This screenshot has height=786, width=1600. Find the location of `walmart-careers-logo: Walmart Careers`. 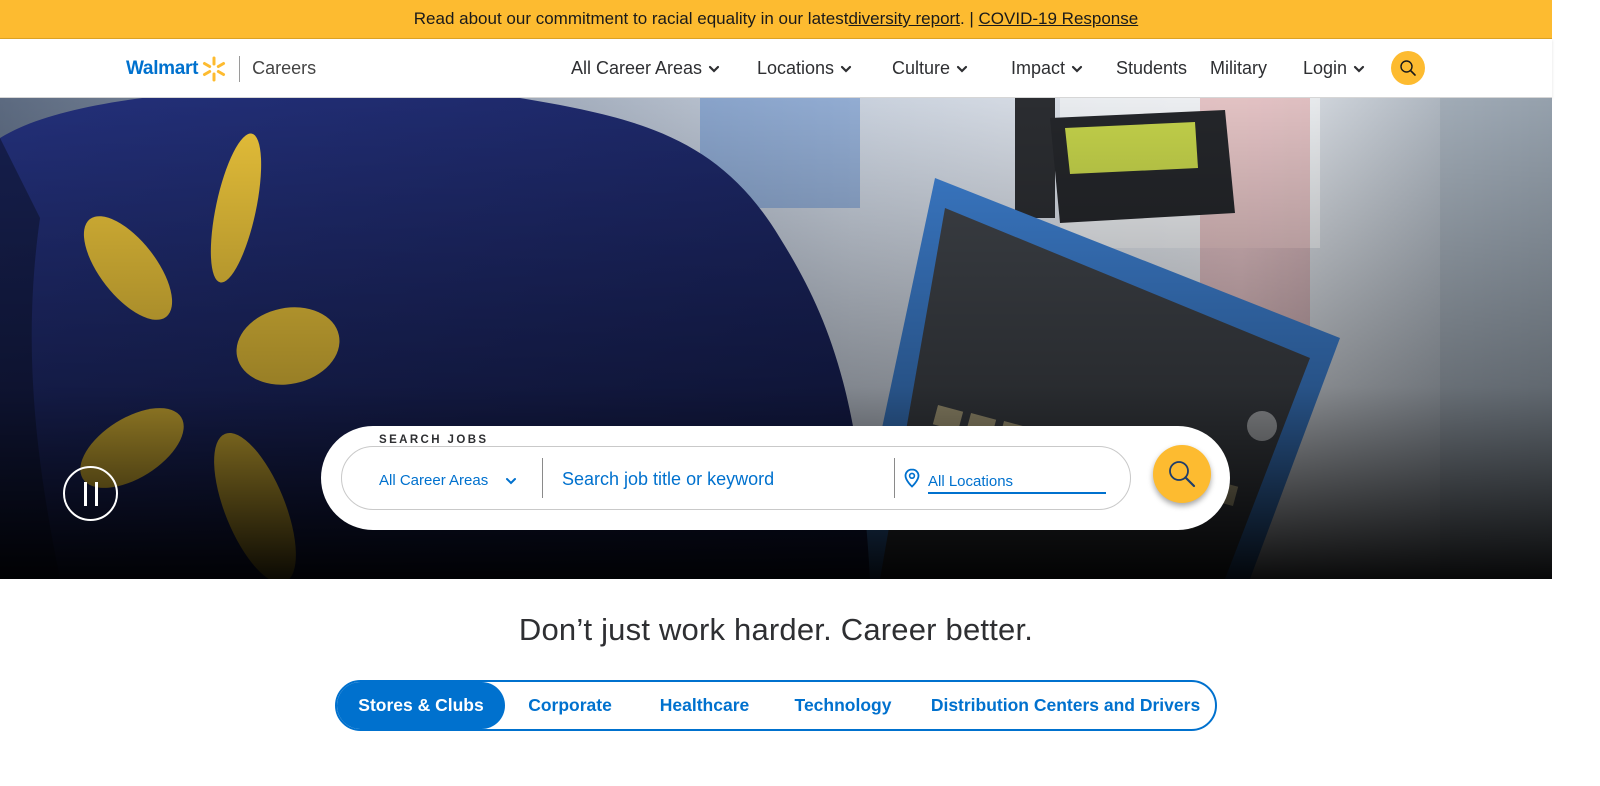

walmart-careers-logo: Walmart Careers is located at coordinates (221, 68).